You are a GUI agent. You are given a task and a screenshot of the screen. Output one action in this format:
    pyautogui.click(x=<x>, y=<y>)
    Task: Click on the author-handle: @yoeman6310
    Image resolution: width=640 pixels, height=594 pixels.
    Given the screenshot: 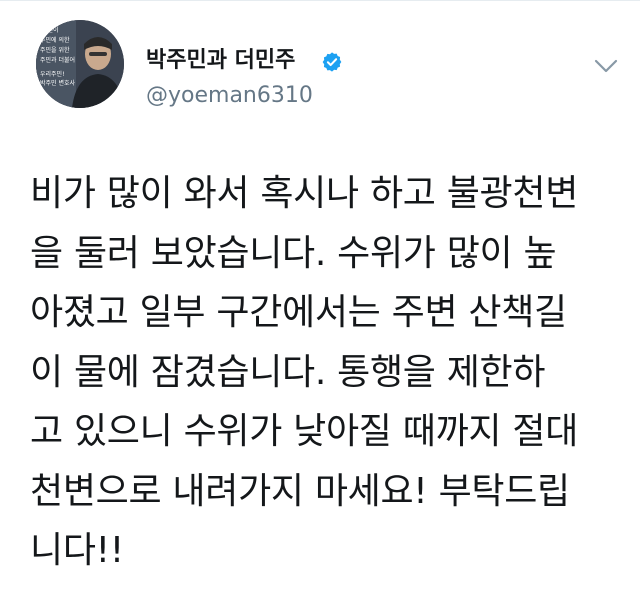 What is the action you would take?
    pyautogui.click(x=229, y=96)
    